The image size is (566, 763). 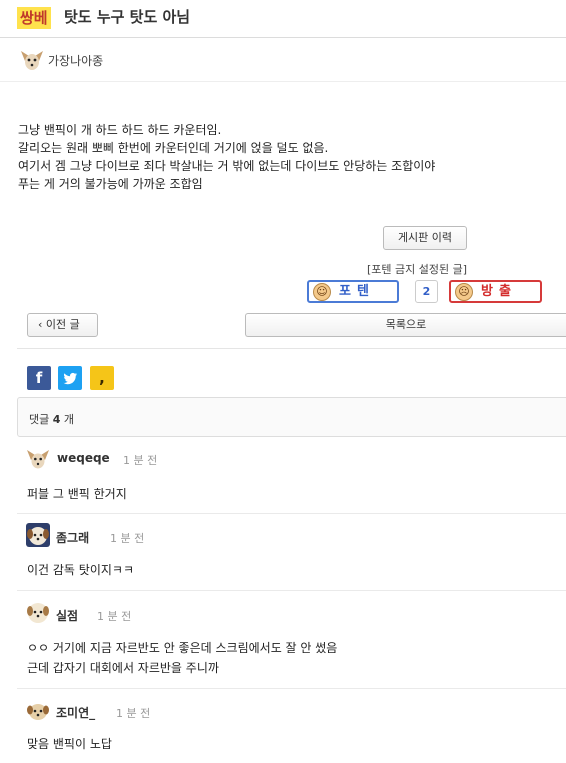 I want to click on author-row: 가장나아종, so click(x=283, y=60).